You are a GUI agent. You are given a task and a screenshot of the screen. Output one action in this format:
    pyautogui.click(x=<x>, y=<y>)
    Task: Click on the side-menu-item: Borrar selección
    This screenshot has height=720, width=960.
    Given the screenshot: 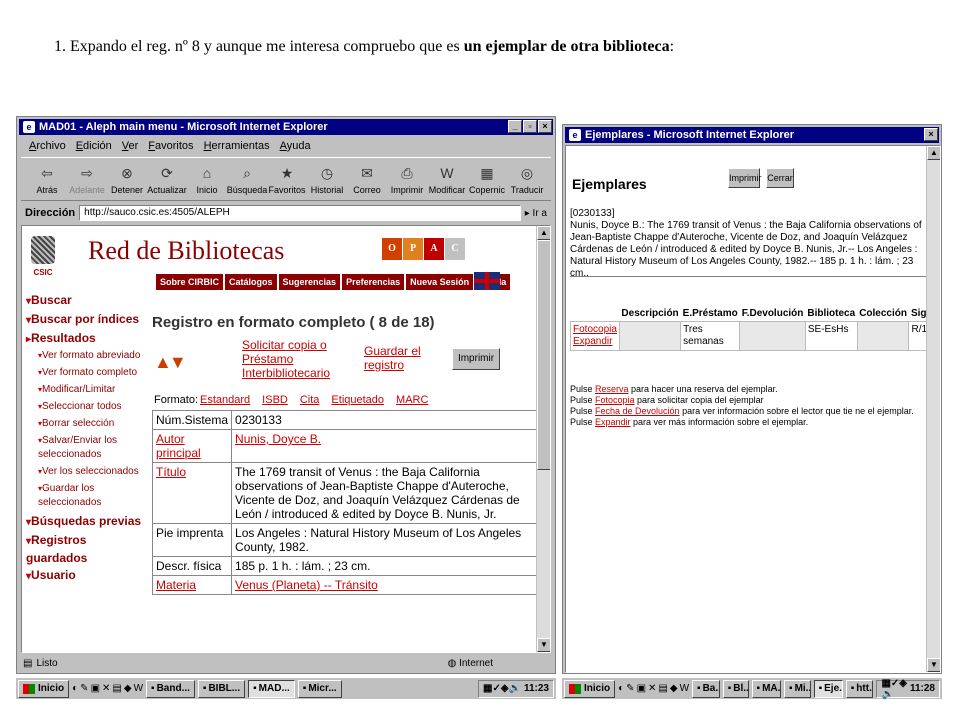 What is the action you would take?
    pyautogui.click(x=85, y=424)
    